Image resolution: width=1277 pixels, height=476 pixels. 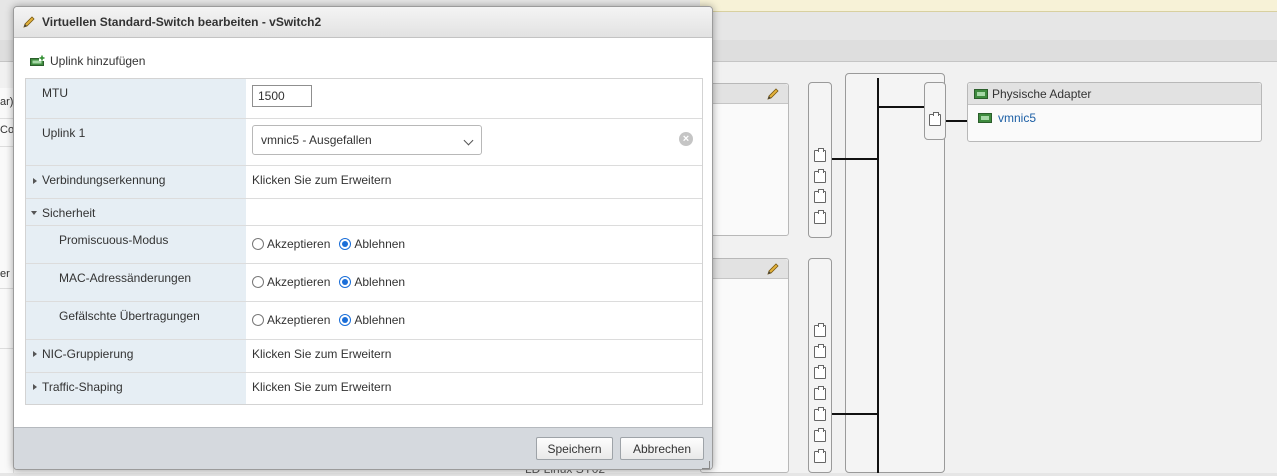 I want to click on security-label: Sicherheit, so click(x=68, y=213).